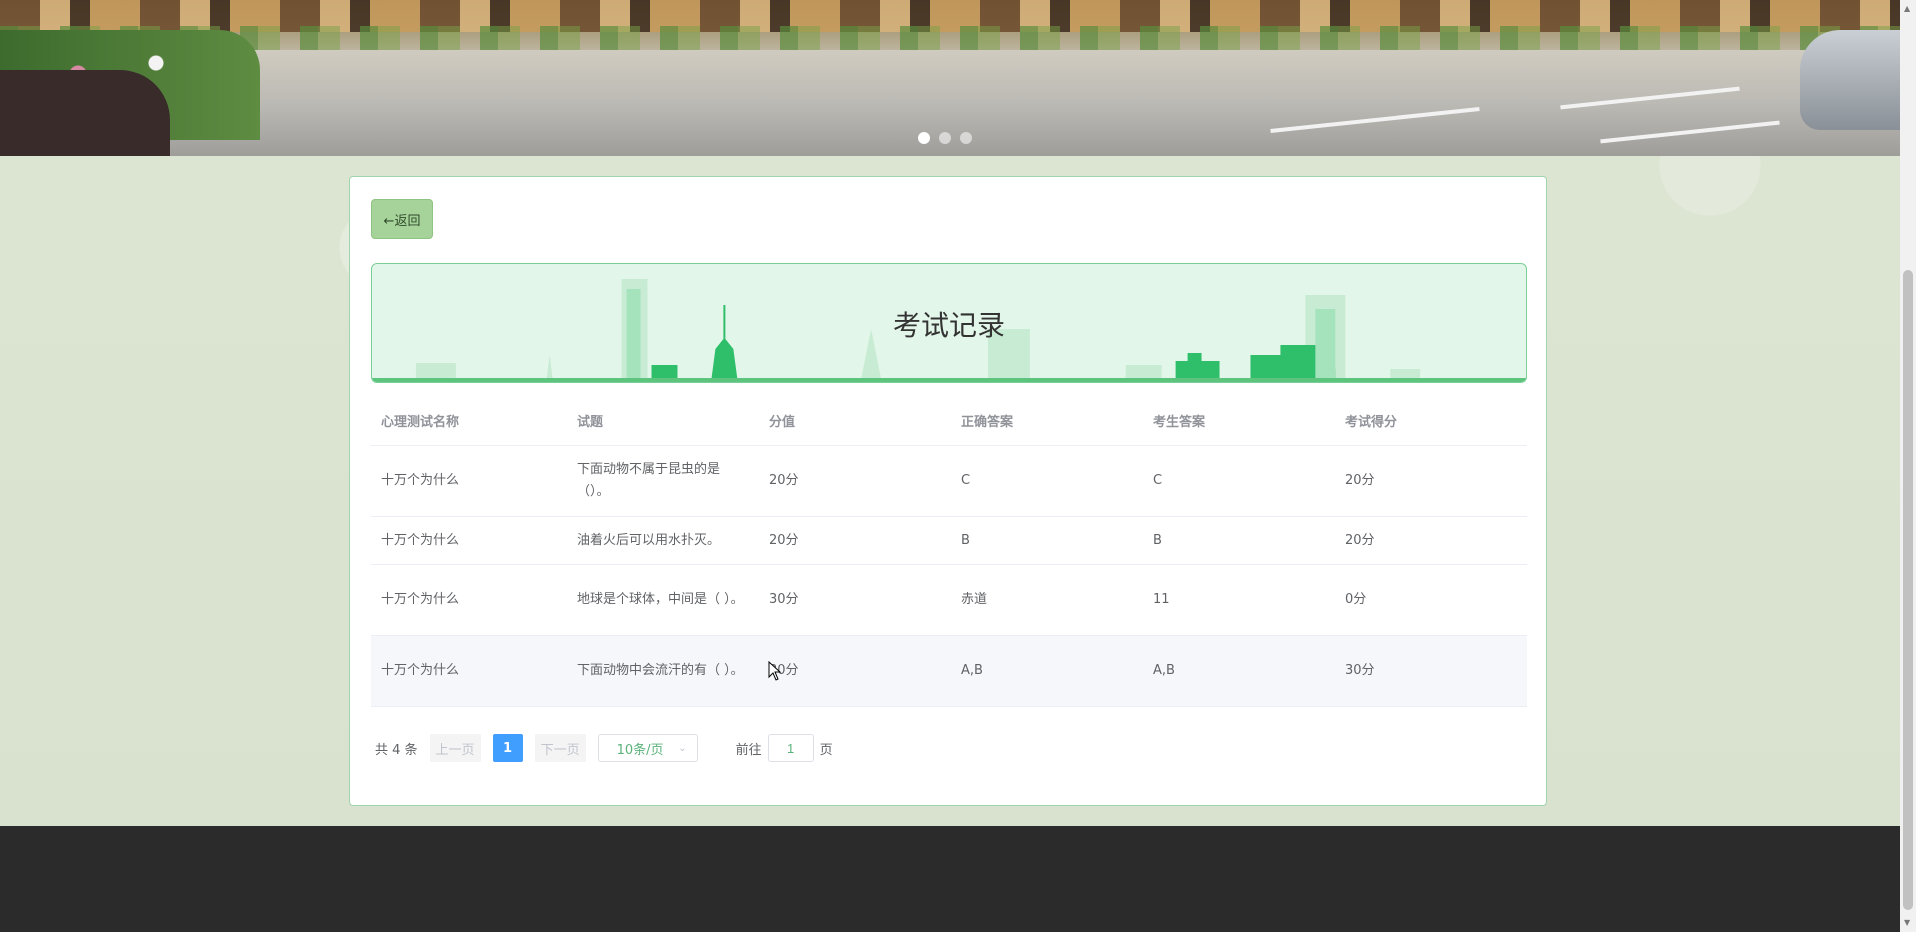  What do you see at coordinates (1179, 422) in the screenshot?
I see `header-student-answer: 考生答案` at bounding box center [1179, 422].